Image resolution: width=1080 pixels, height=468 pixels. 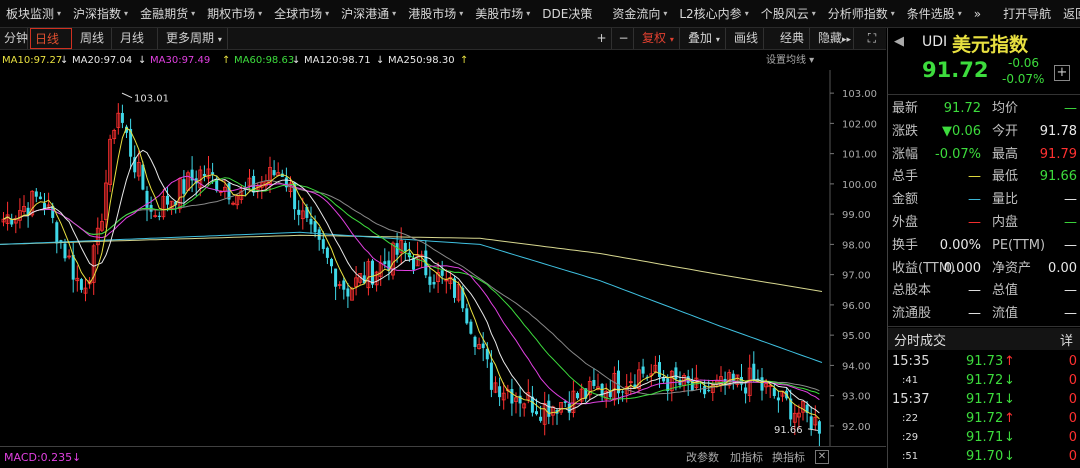 I want to click on prev-arrow-icon: ◀, so click(x=899, y=41).